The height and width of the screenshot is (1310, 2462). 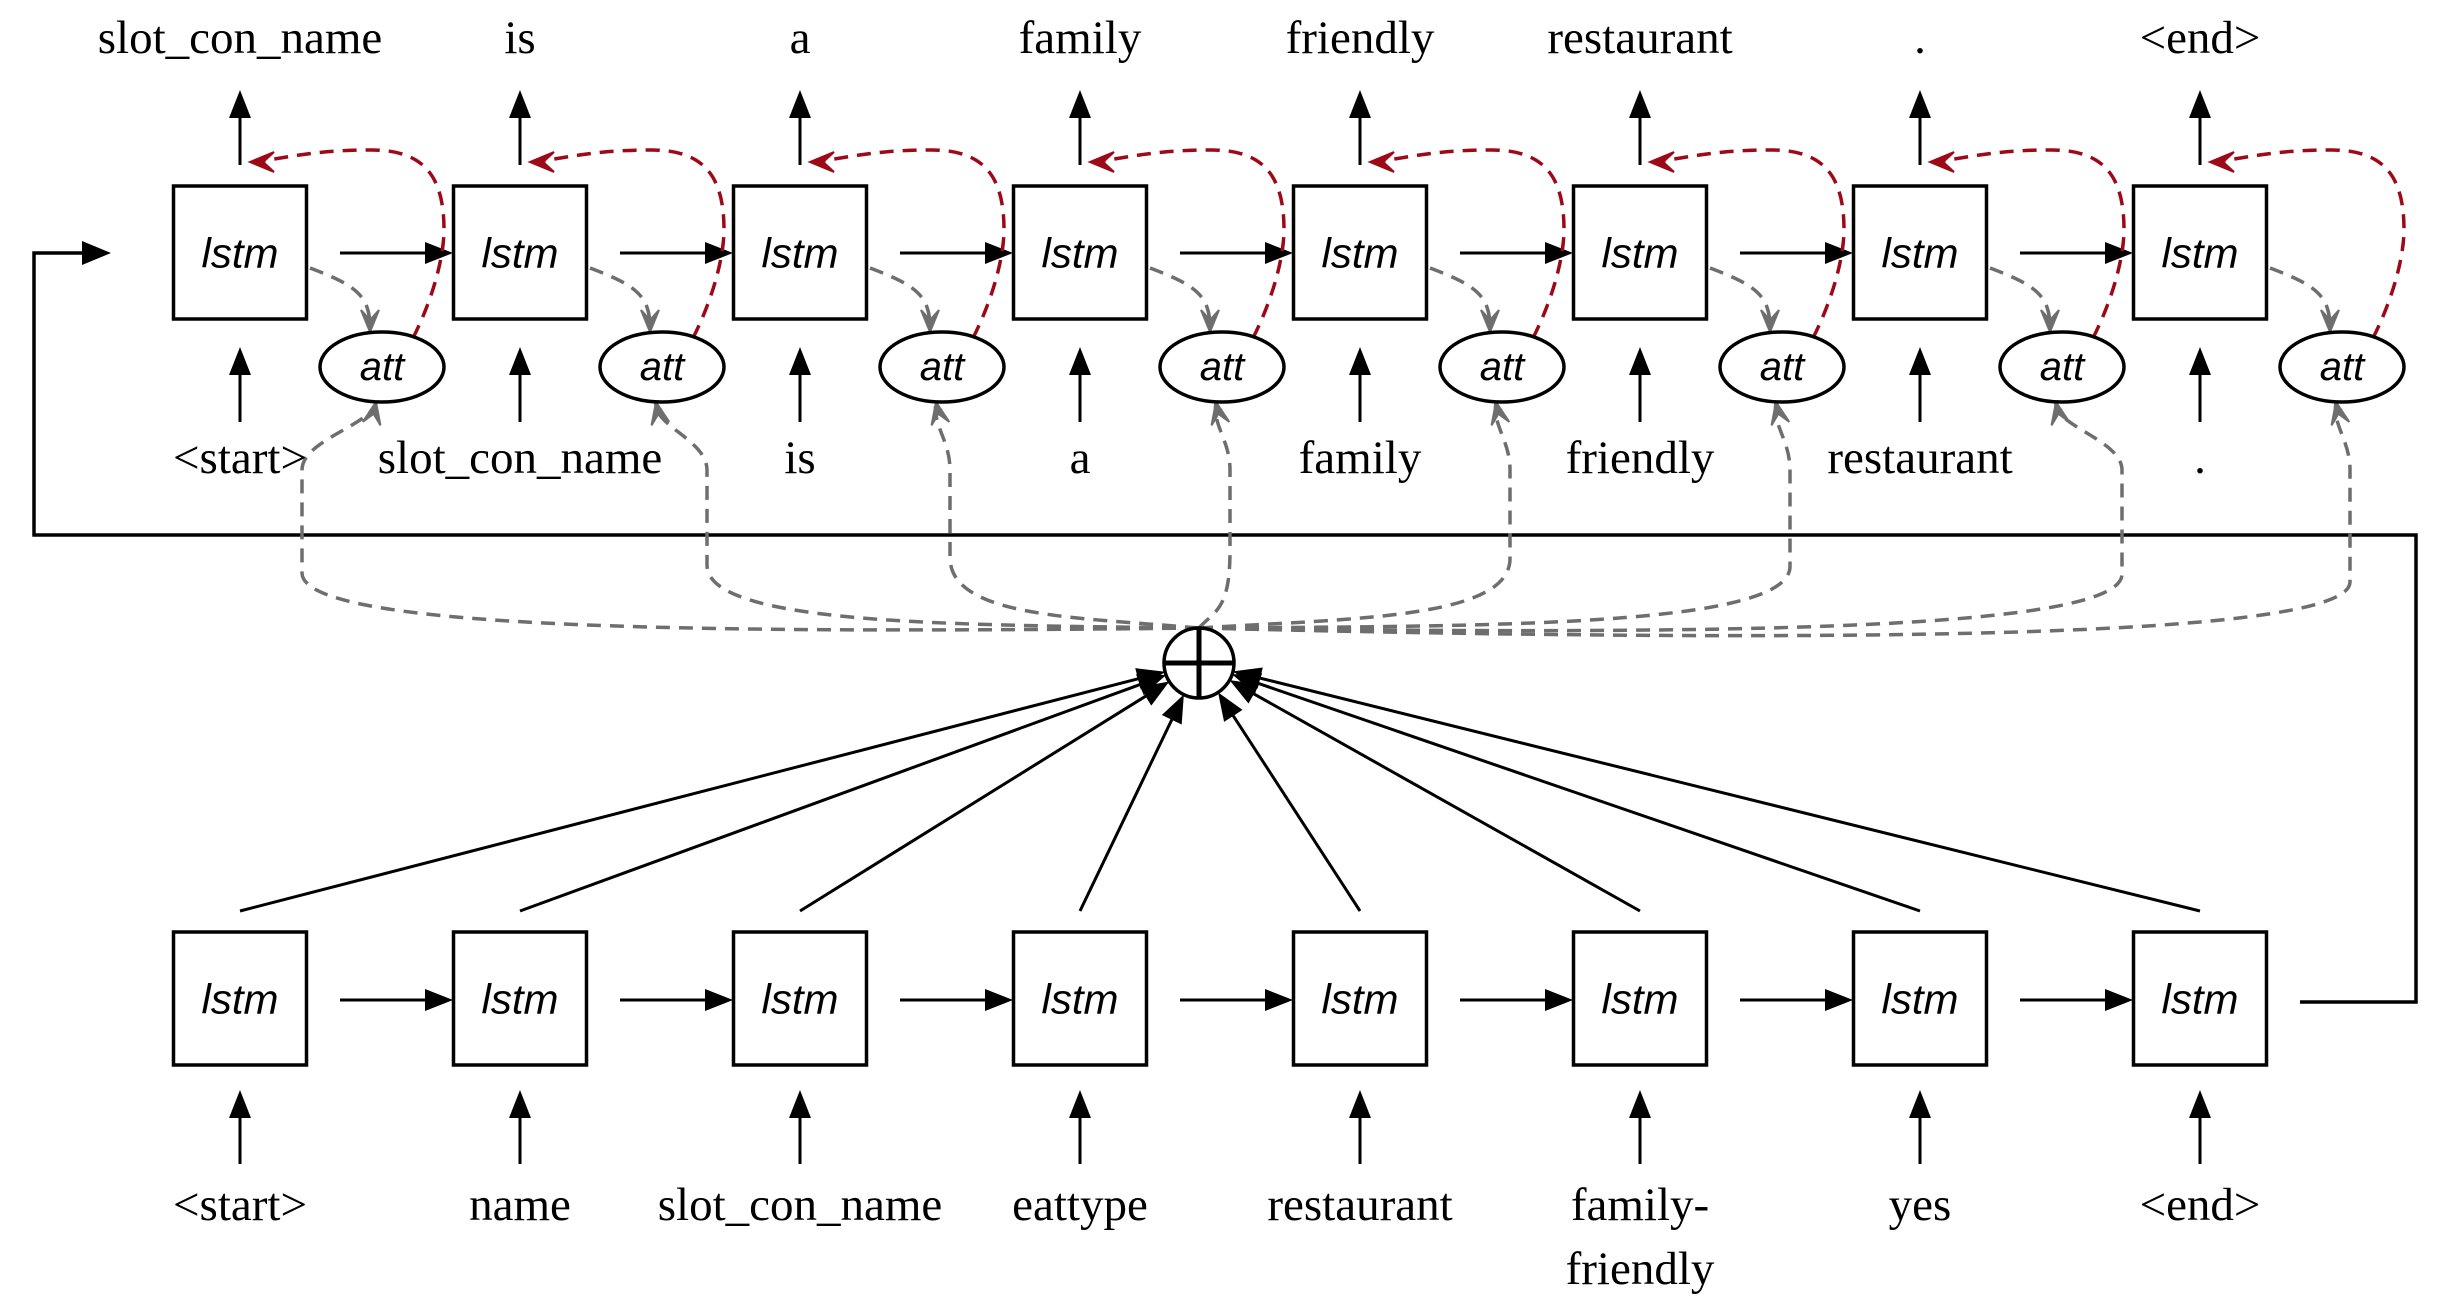 What do you see at coordinates (1080, 38) in the screenshot?
I see `decoder-output-word: family` at bounding box center [1080, 38].